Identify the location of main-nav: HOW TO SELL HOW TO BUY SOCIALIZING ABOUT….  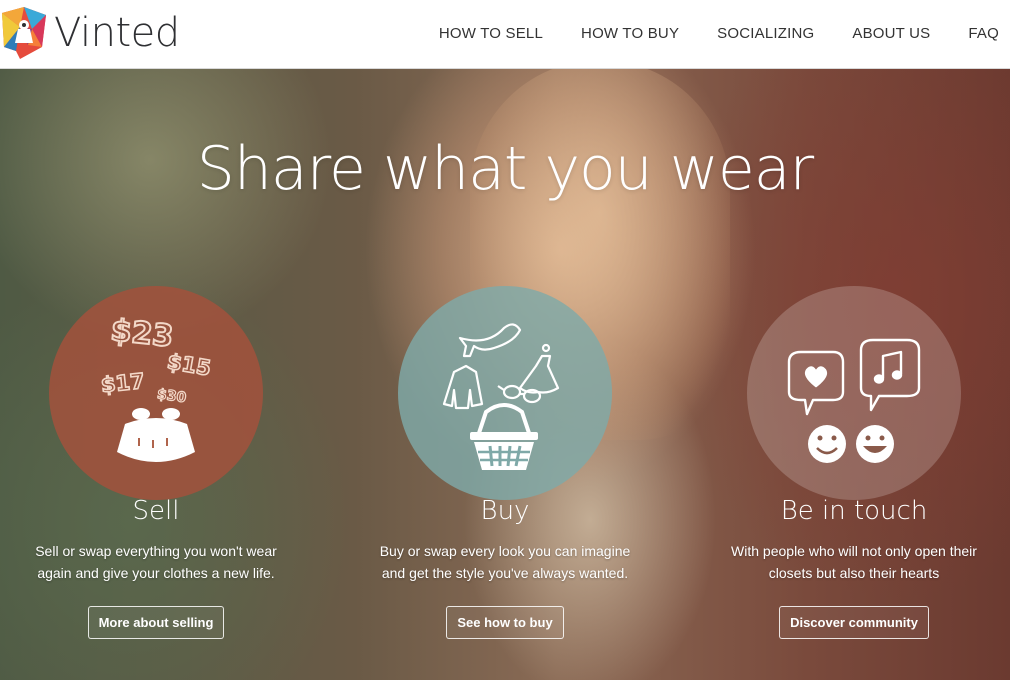
(724, 33).